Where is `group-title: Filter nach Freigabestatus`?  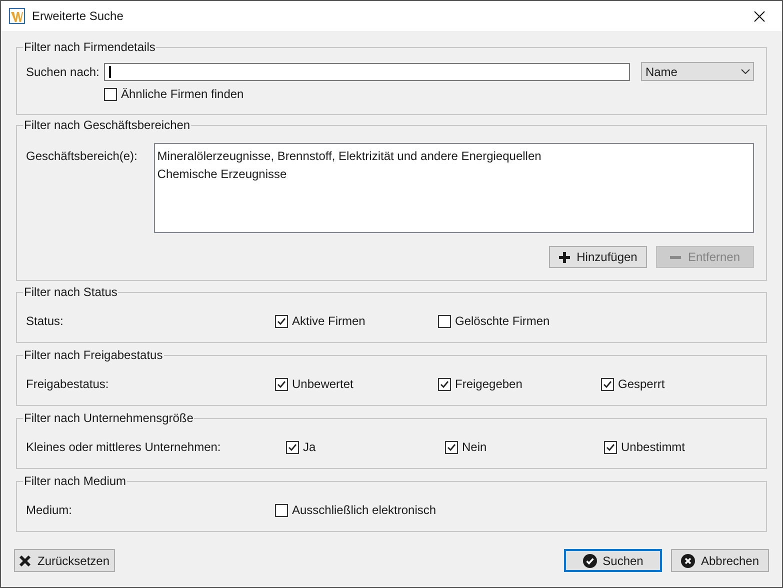 group-title: Filter nach Freigabestatus is located at coordinates (93, 355).